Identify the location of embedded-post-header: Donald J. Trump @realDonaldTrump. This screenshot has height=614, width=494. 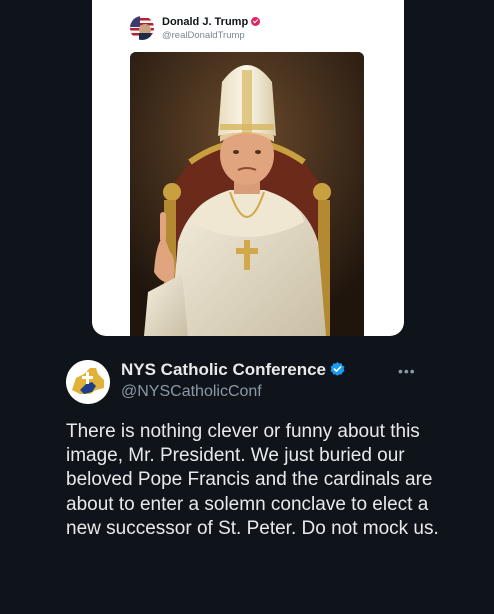
(260, 30).